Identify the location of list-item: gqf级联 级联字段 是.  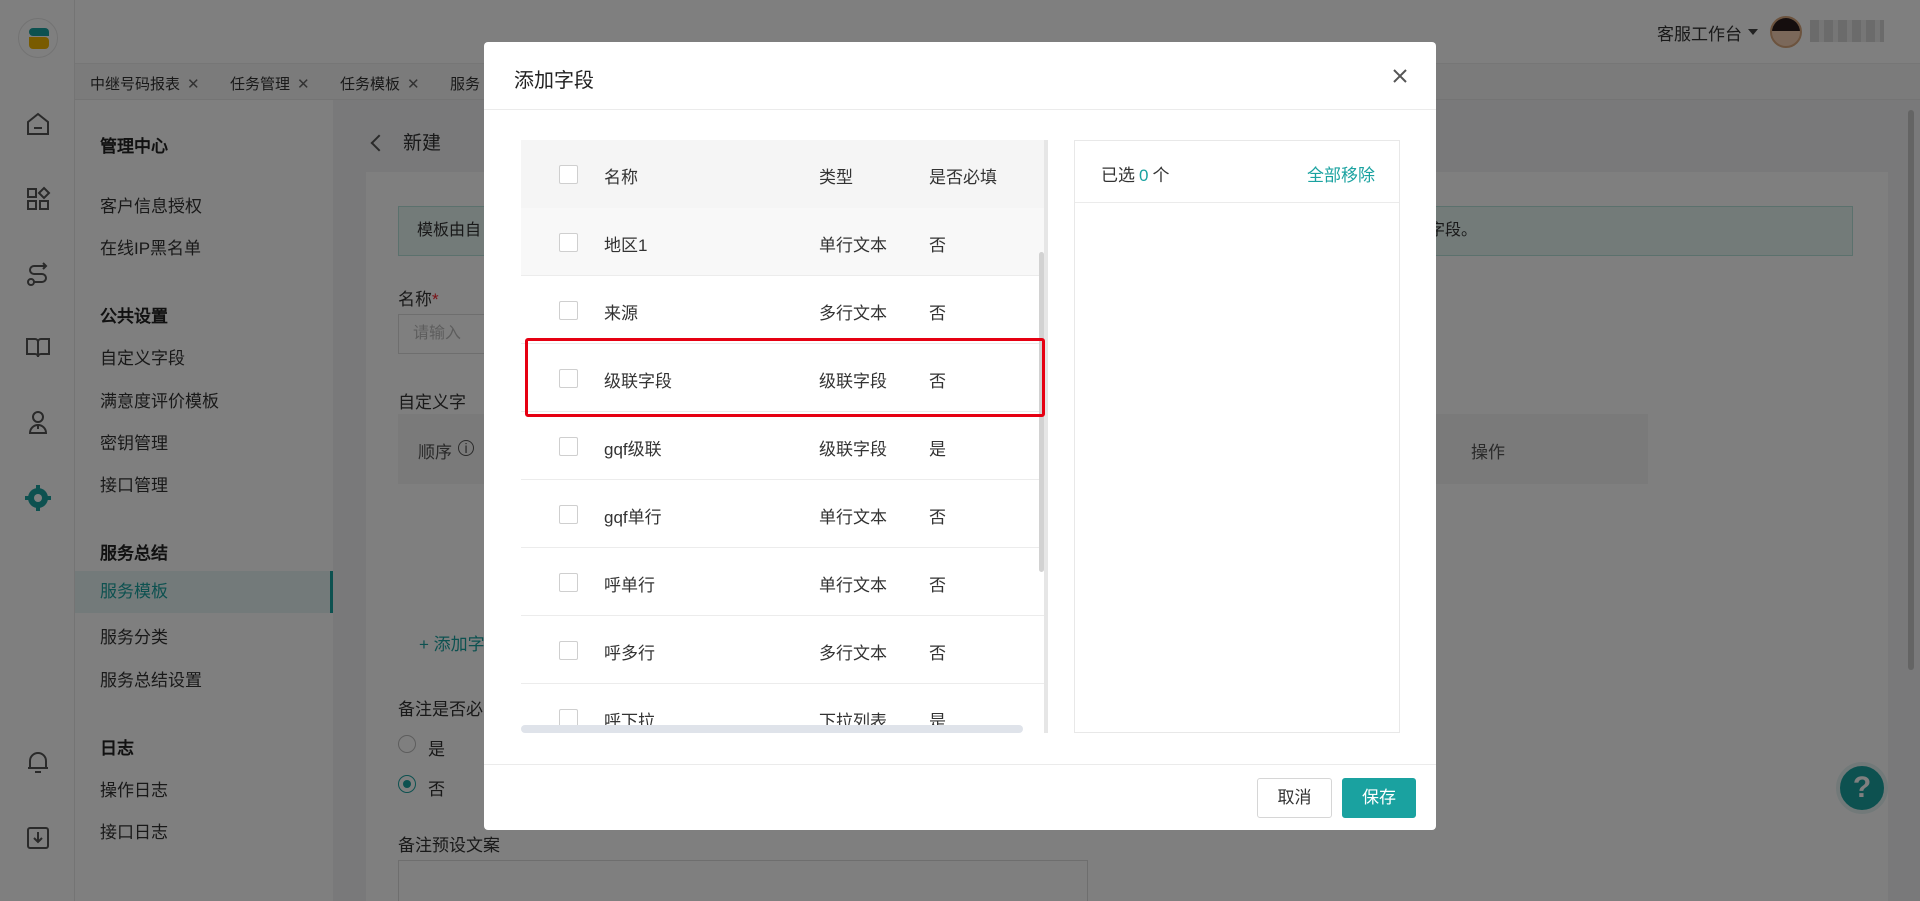
(782, 446).